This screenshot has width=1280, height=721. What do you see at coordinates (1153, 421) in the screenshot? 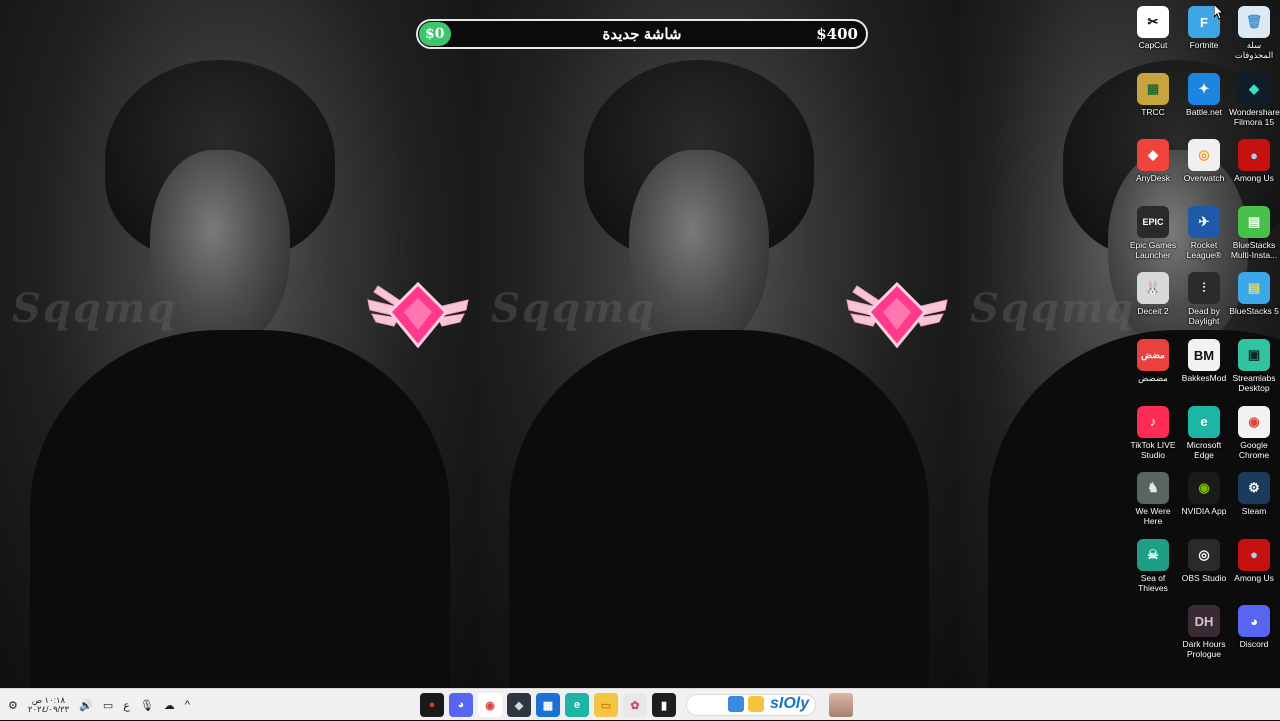
I see `tiktok-live-icon: ♪` at bounding box center [1153, 421].